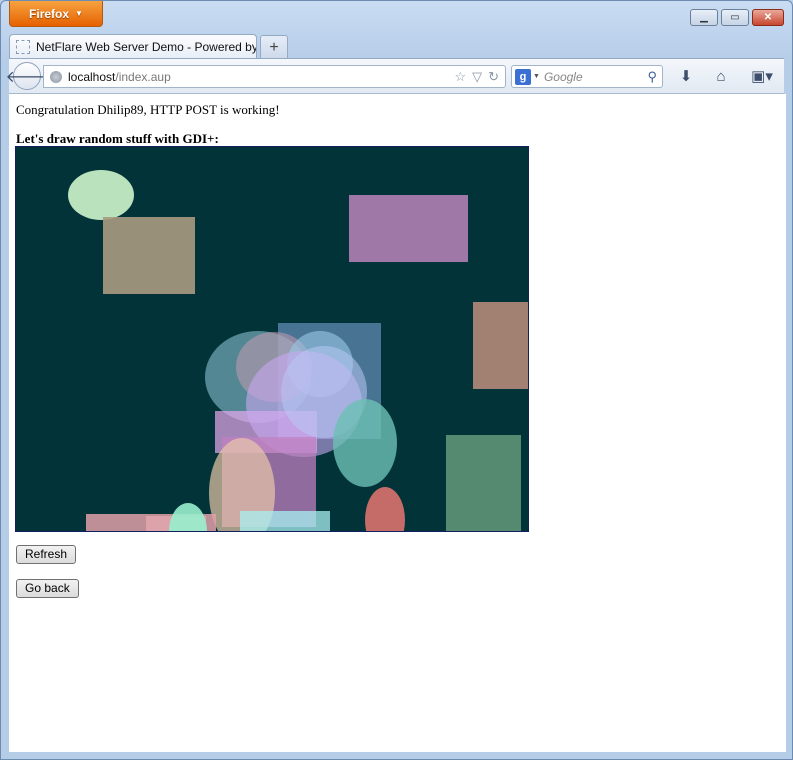 This screenshot has width=793, height=760. What do you see at coordinates (460, 77) in the screenshot?
I see `bookmark-star-icon: ☆` at bounding box center [460, 77].